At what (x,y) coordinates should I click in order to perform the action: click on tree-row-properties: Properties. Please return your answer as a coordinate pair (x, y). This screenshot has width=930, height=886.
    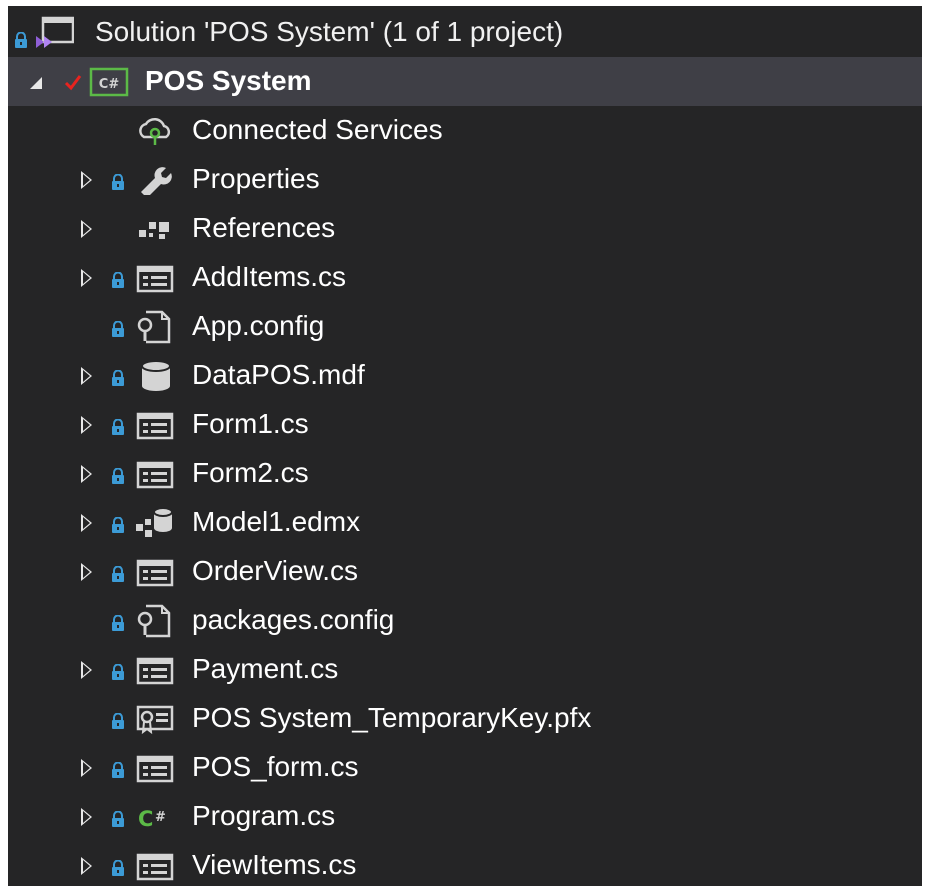
    Looking at the image, I should click on (465, 179).